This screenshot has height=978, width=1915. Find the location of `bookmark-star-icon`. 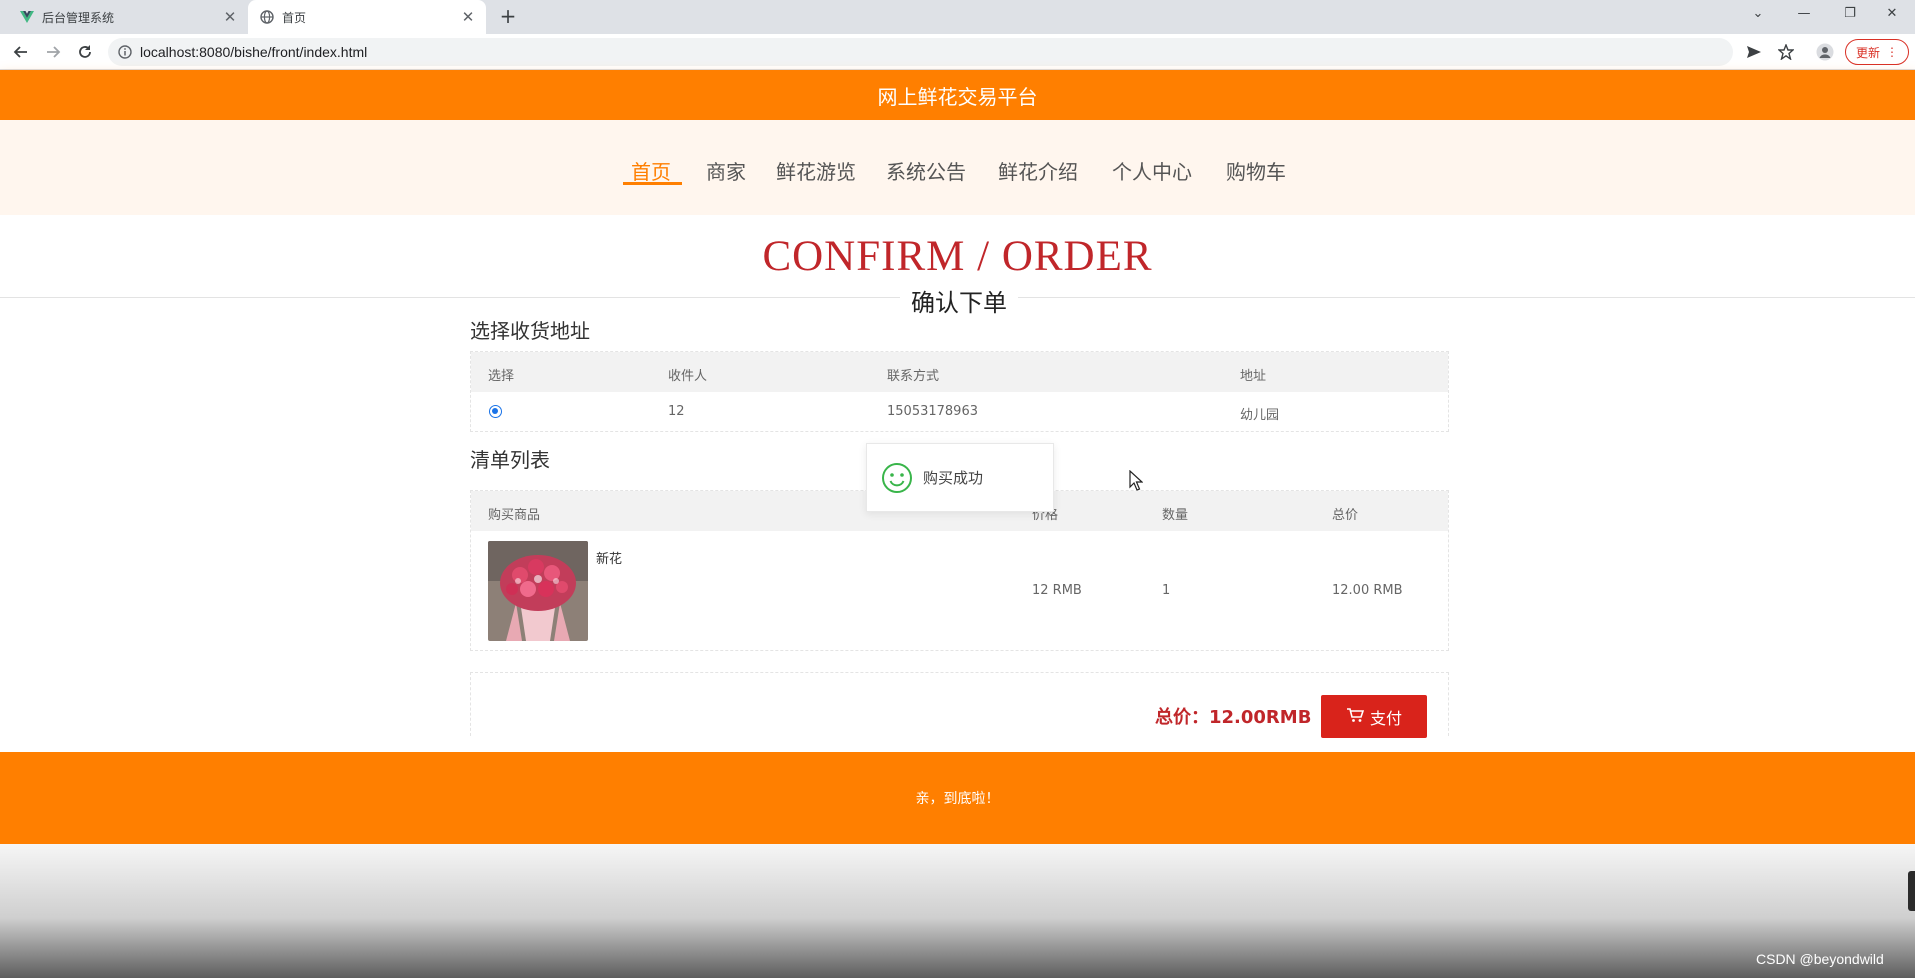

bookmark-star-icon is located at coordinates (1786, 52).